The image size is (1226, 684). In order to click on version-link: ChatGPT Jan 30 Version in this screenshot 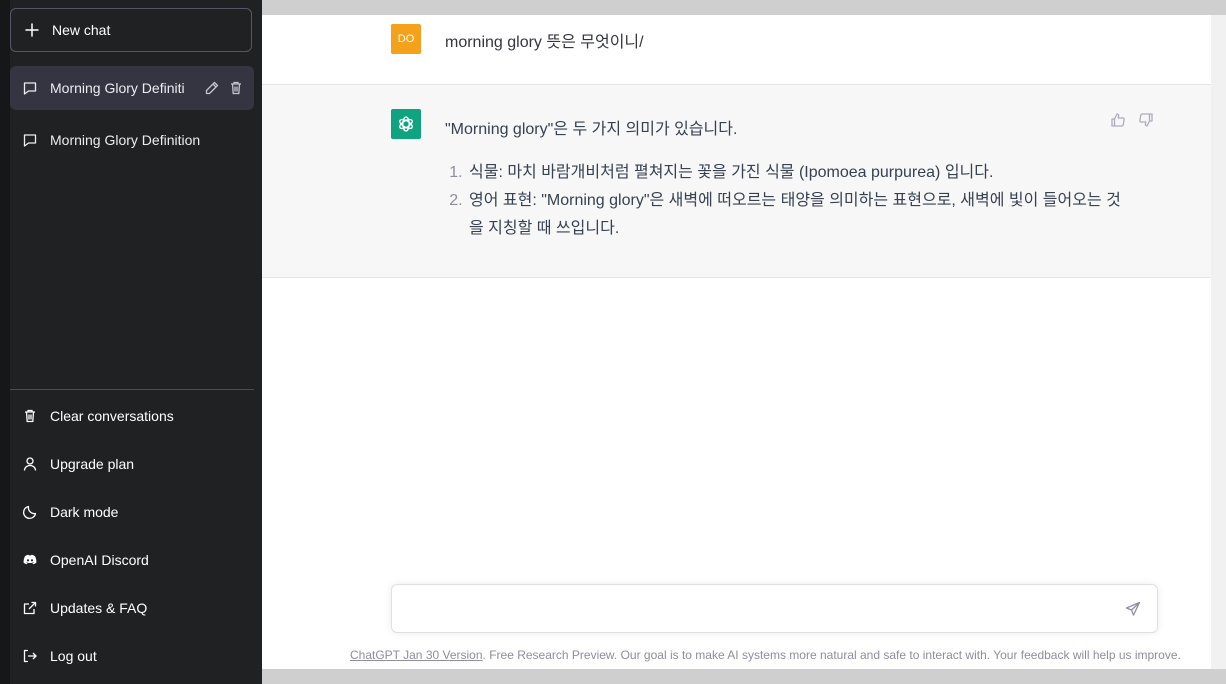, I will do `click(416, 655)`.